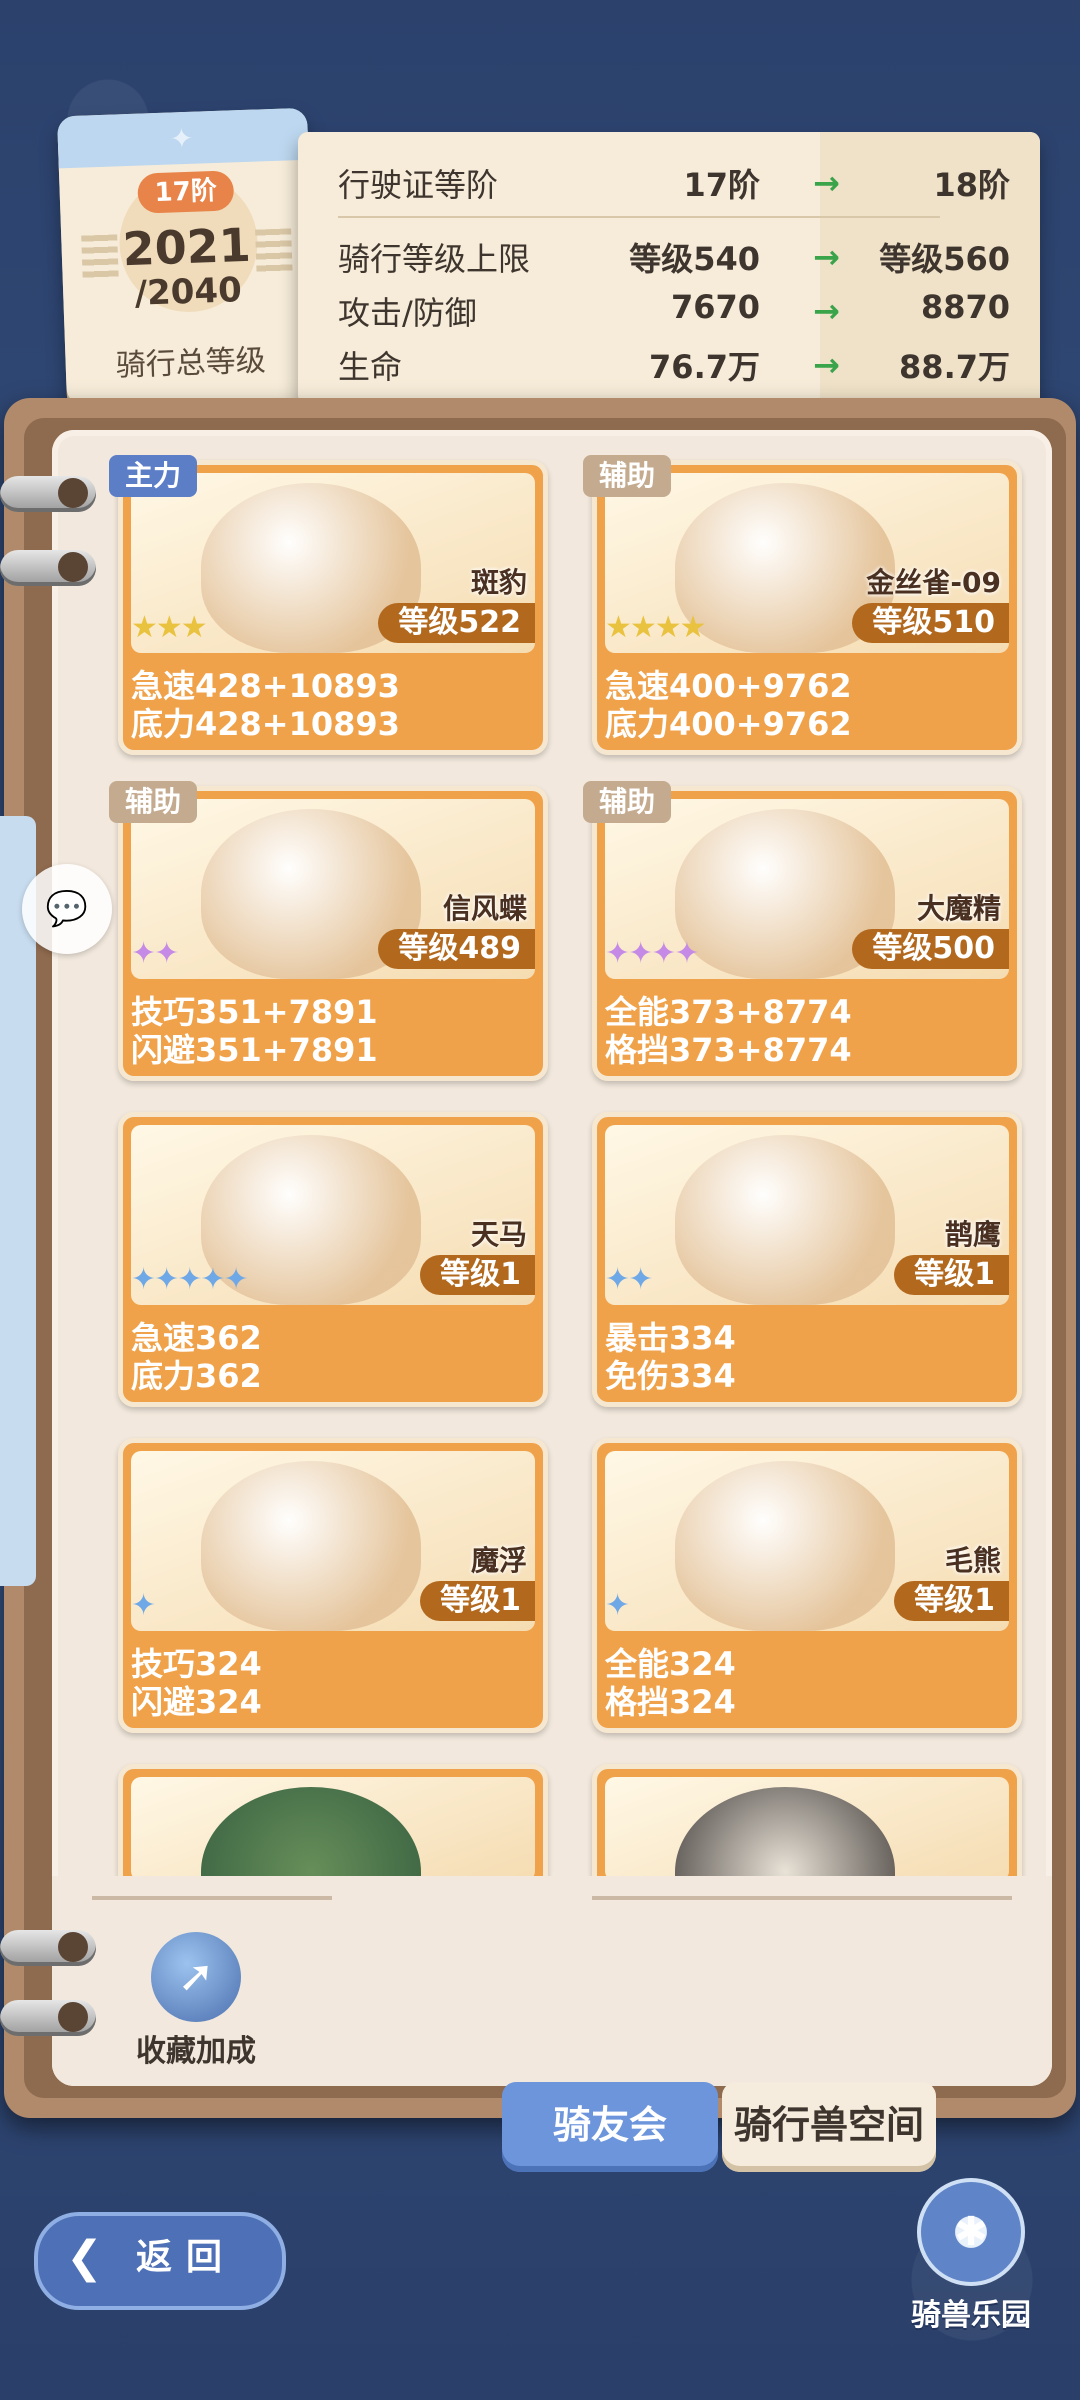  I want to click on mount-card: 魔浮 等级1 ✦ 技巧324 闪避324, so click(333, 1585).